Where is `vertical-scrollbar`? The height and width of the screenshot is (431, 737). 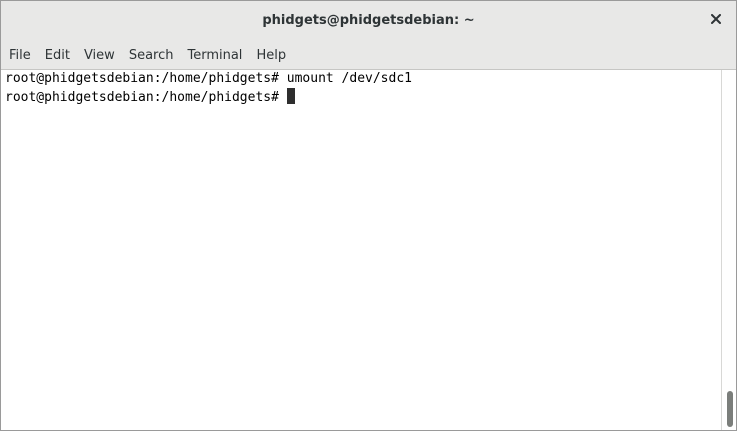 vertical-scrollbar is located at coordinates (728, 250).